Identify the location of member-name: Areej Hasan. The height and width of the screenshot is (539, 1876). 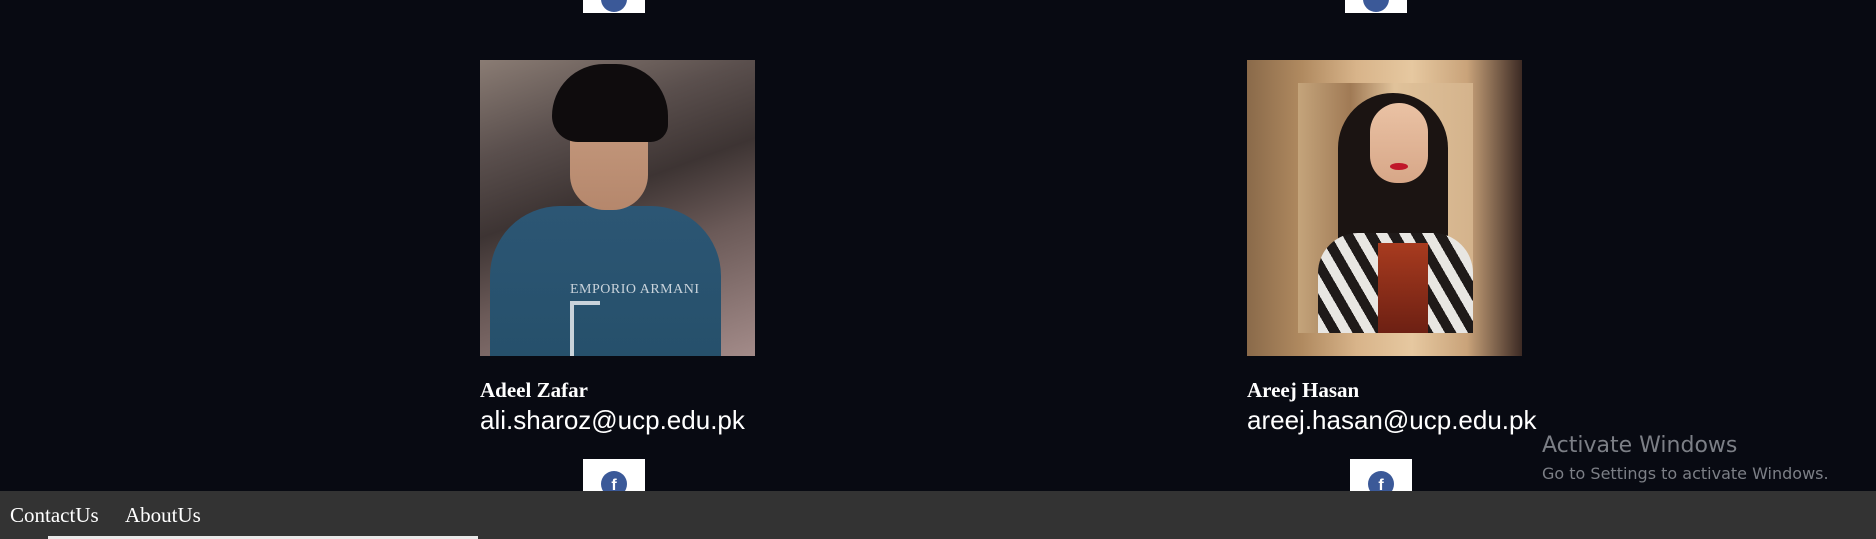
(1303, 390).